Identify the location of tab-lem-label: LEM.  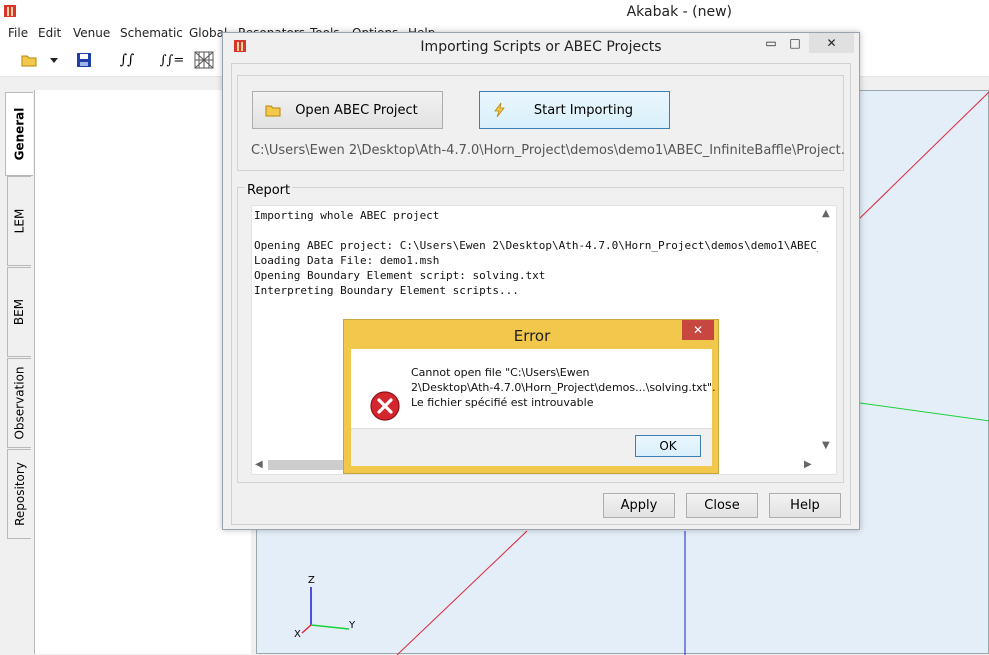
(19, 221).